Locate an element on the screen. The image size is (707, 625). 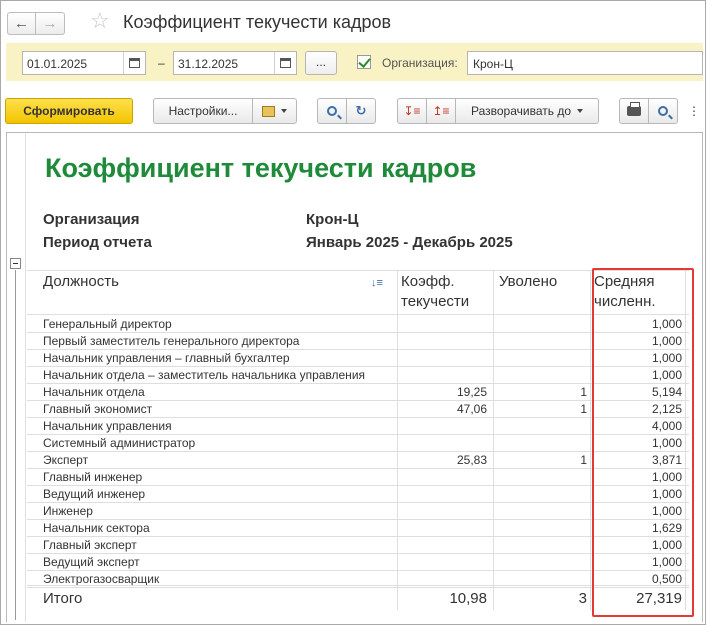
total-label: Итого is located at coordinates (63, 598).